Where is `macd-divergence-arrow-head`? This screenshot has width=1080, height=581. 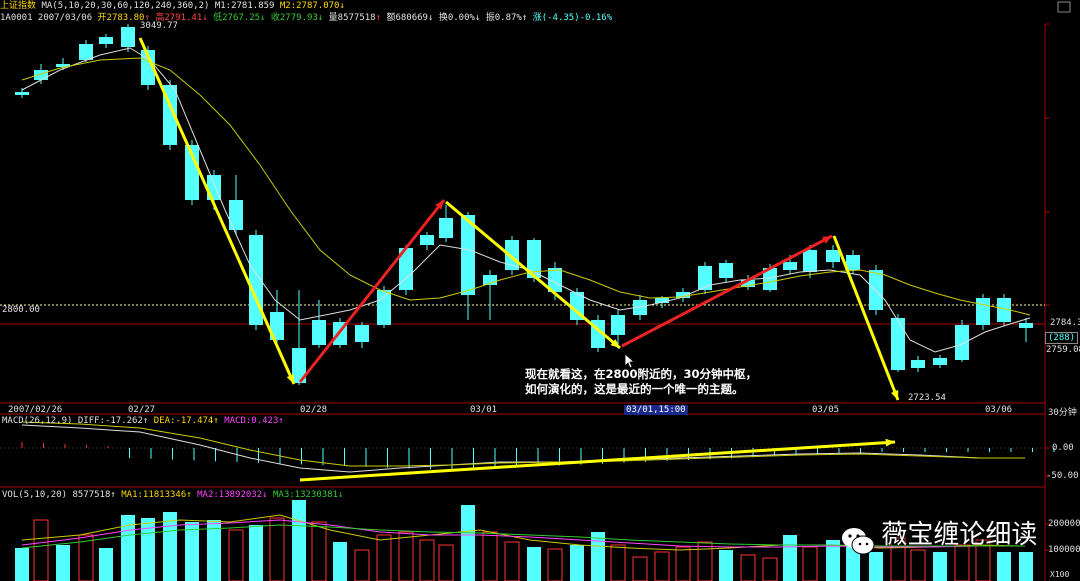 macd-divergence-arrow-head is located at coordinates (890, 442).